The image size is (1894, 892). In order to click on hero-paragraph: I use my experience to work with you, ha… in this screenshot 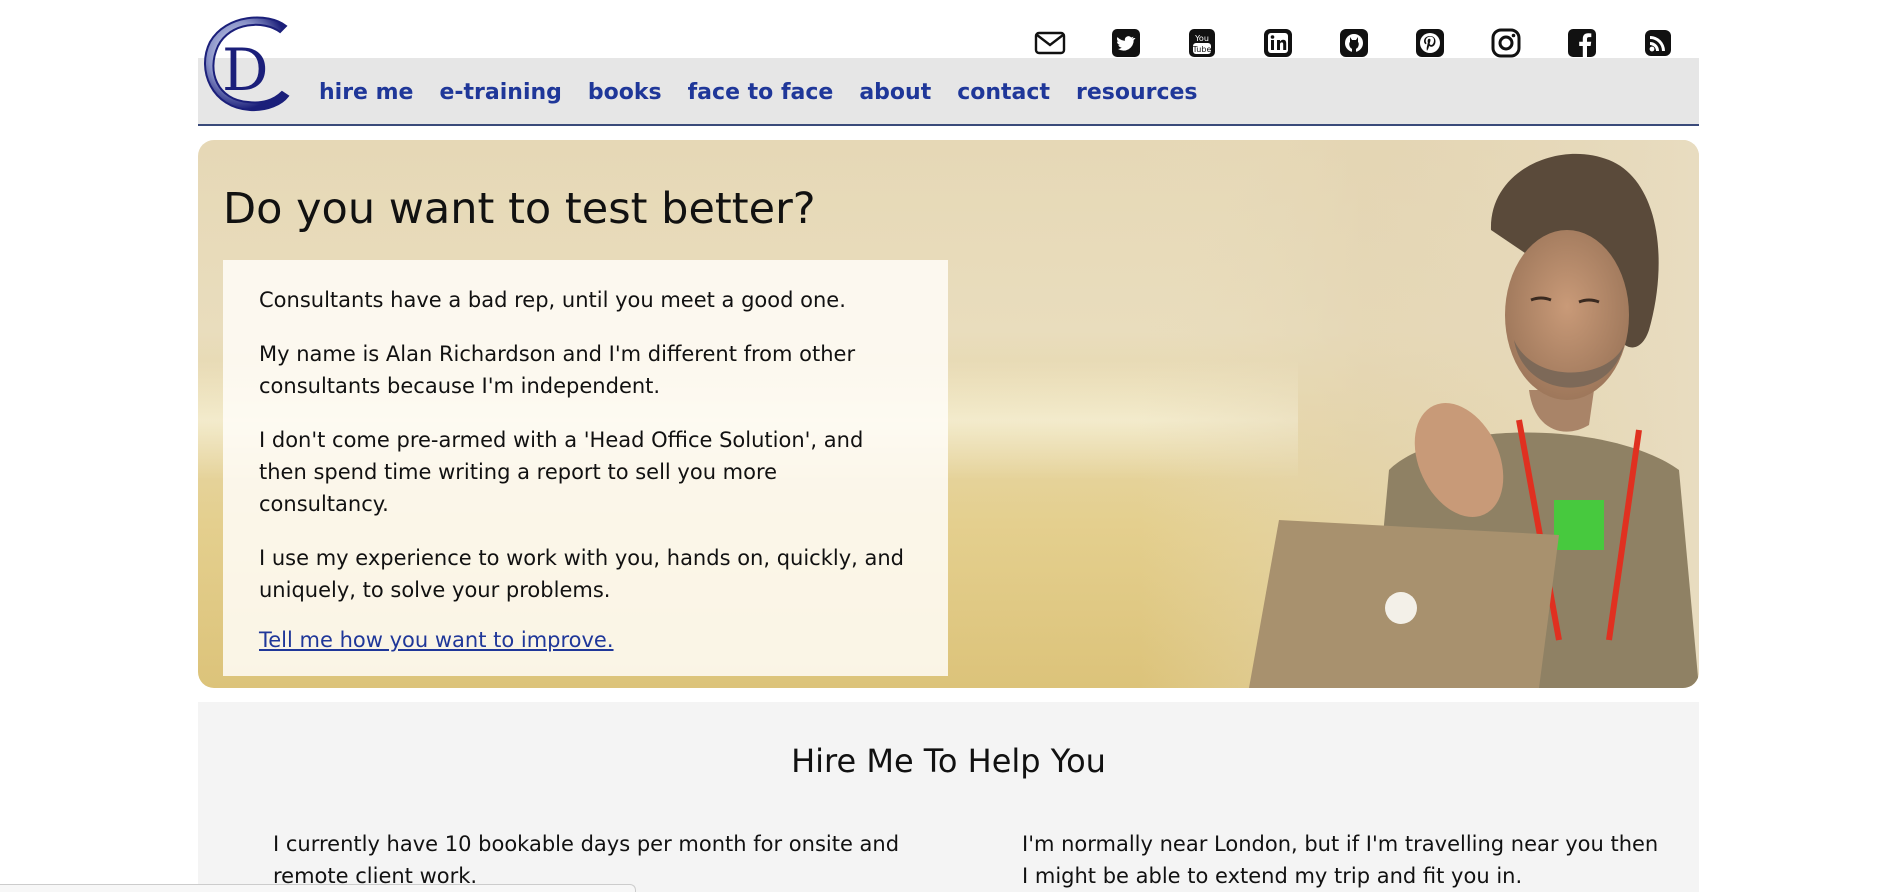, I will do `click(582, 574)`.